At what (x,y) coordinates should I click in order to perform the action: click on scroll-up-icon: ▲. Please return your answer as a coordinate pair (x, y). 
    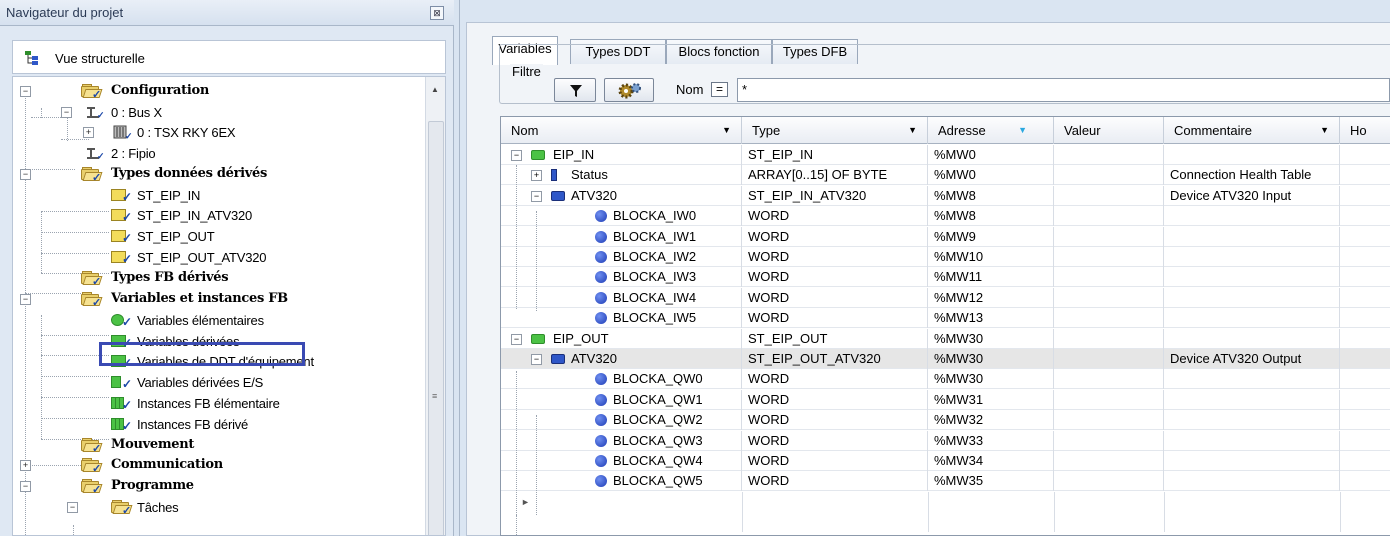
    Looking at the image, I should click on (435, 89).